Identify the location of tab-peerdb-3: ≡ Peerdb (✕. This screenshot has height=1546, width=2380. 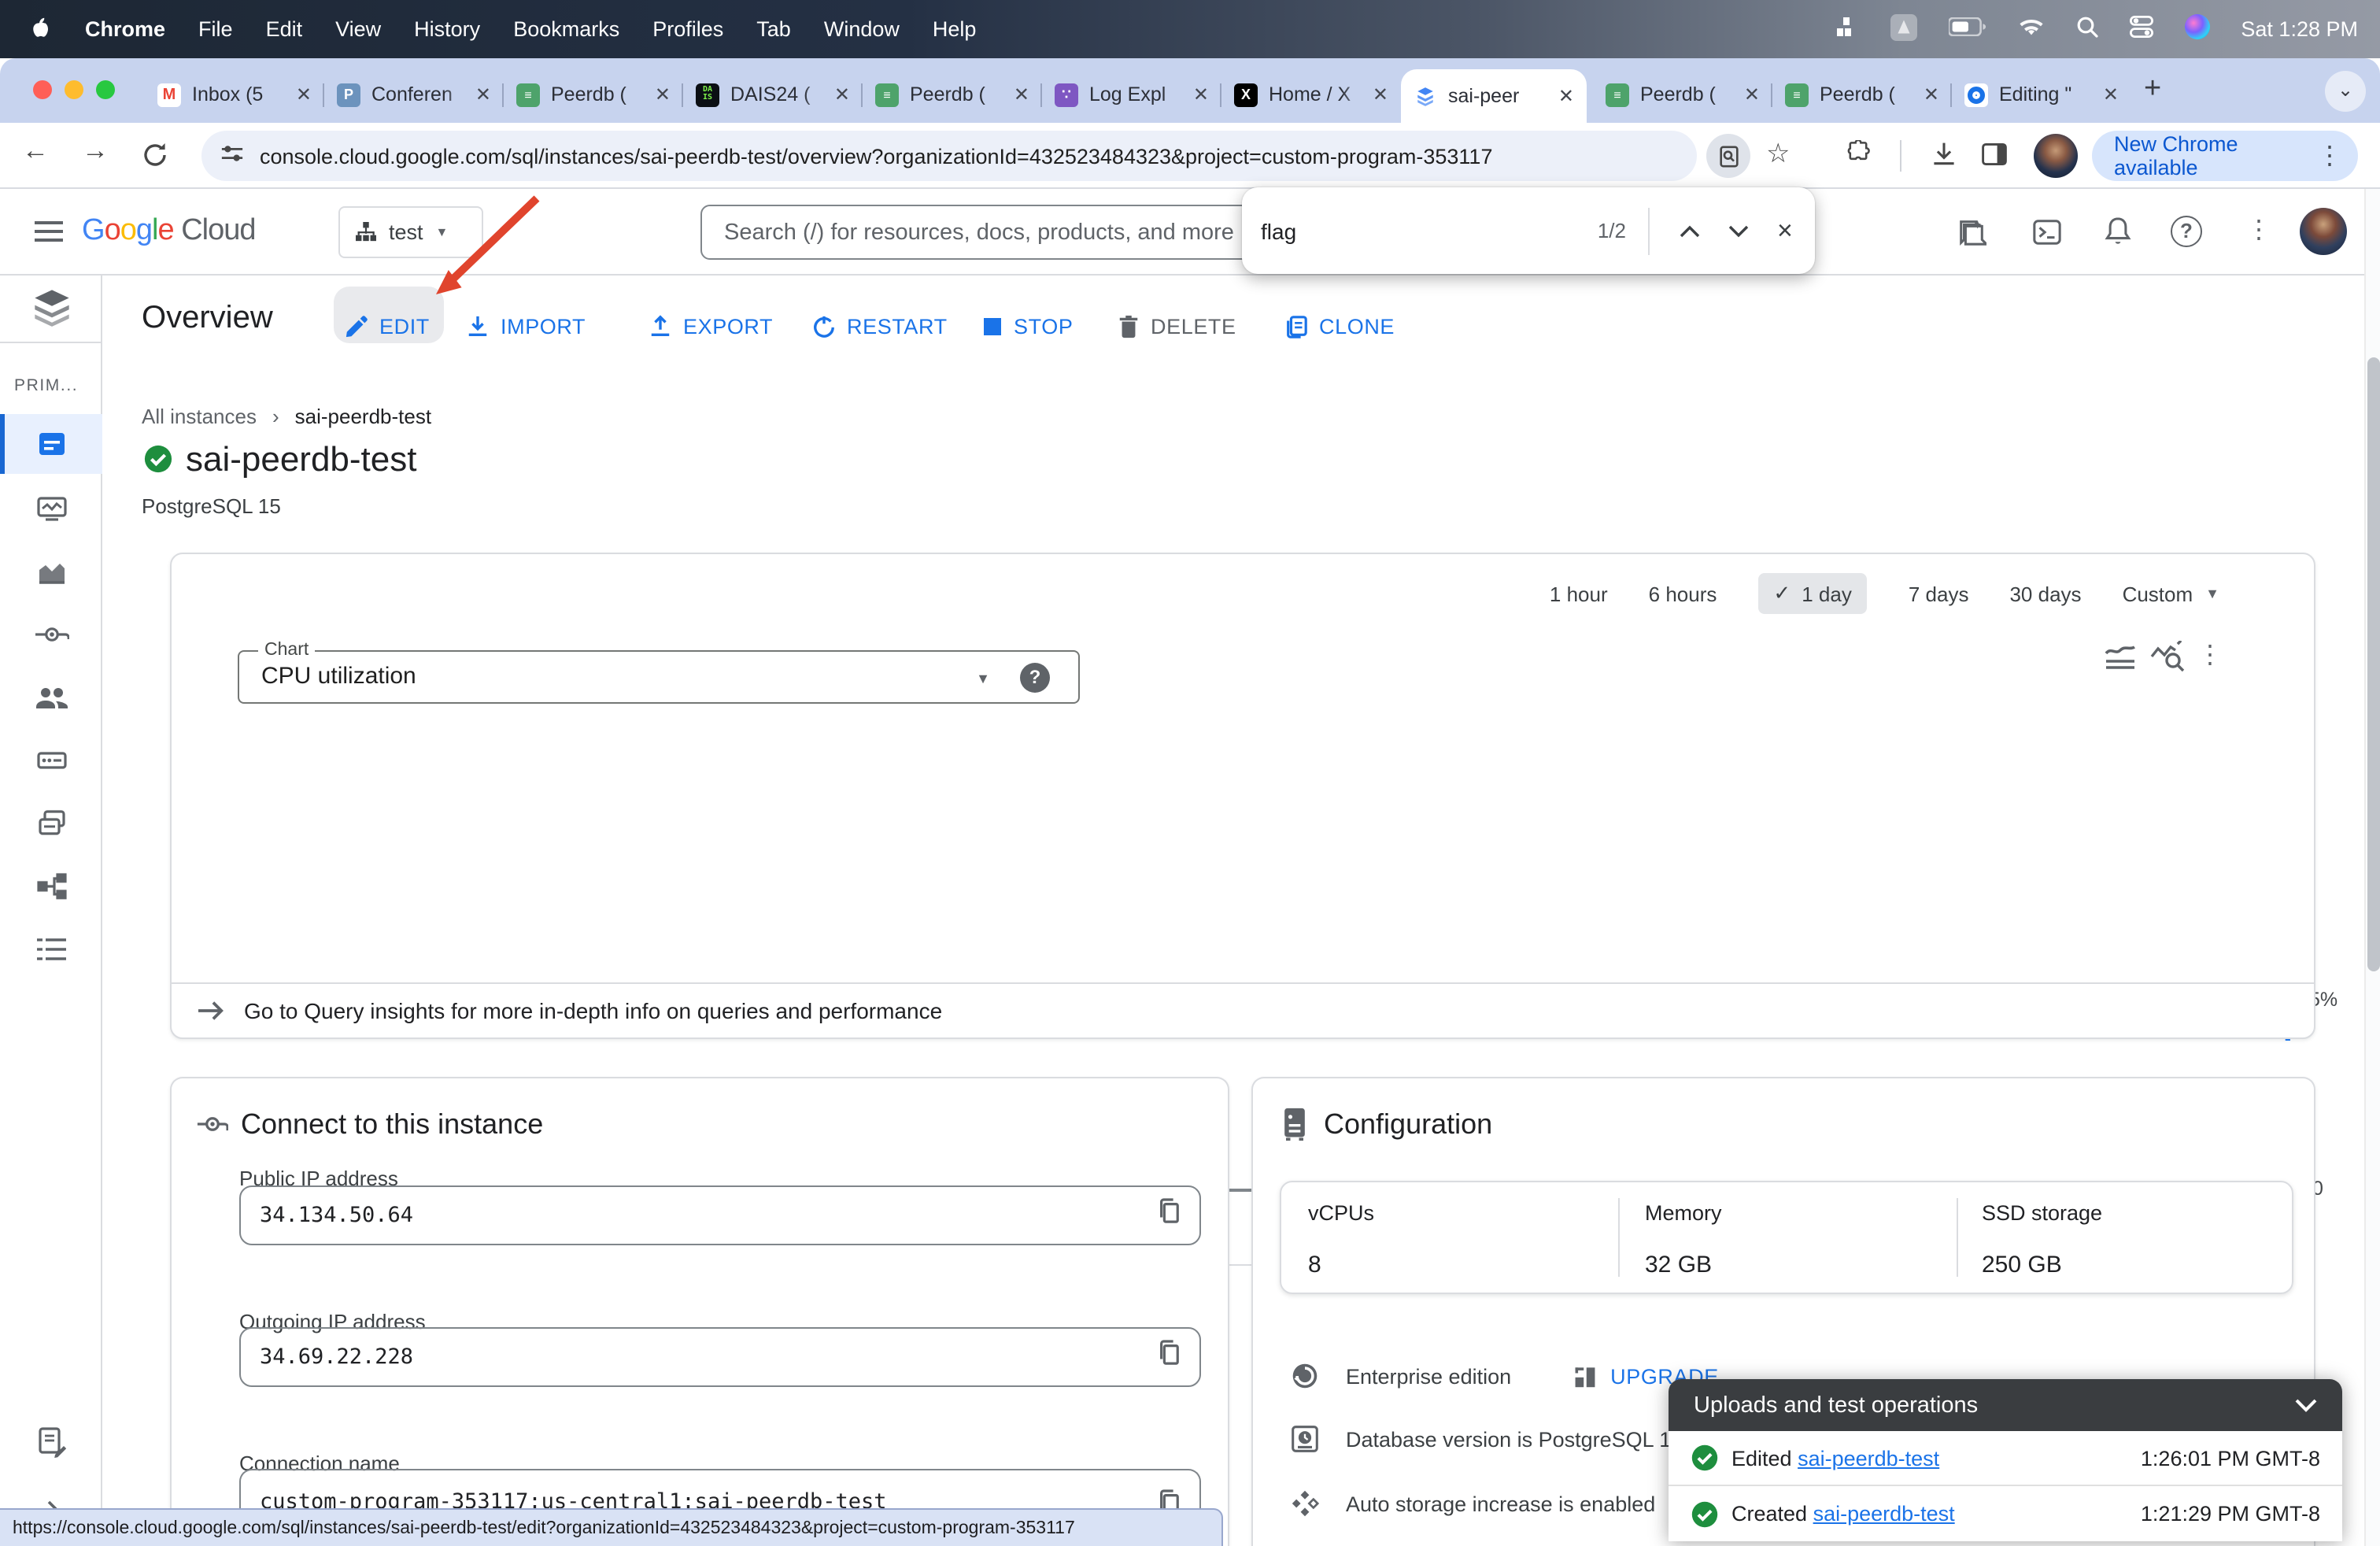
(1682, 95).